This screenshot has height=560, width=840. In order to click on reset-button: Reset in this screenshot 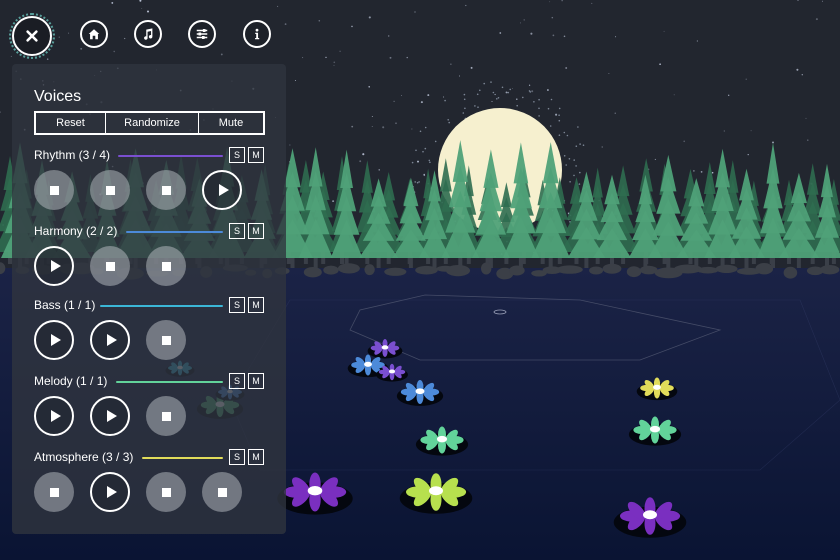, I will do `click(70, 123)`.